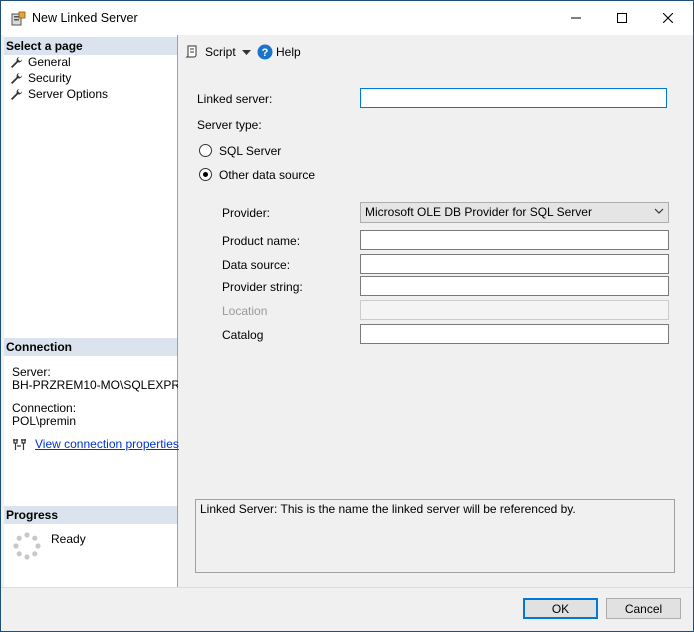  What do you see at coordinates (514, 240) in the screenshot?
I see `product-name-input` at bounding box center [514, 240].